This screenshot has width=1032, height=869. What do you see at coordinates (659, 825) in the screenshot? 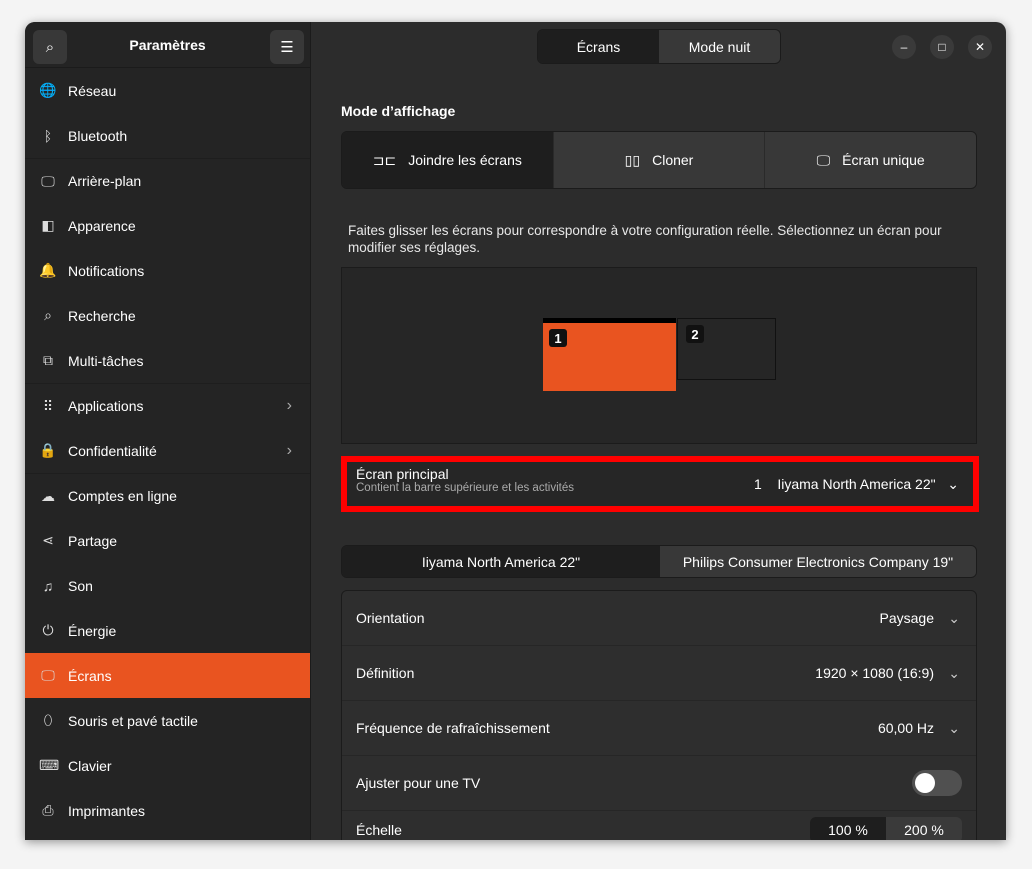
I see `scale-row: Échelle 100 % 200 %` at bounding box center [659, 825].